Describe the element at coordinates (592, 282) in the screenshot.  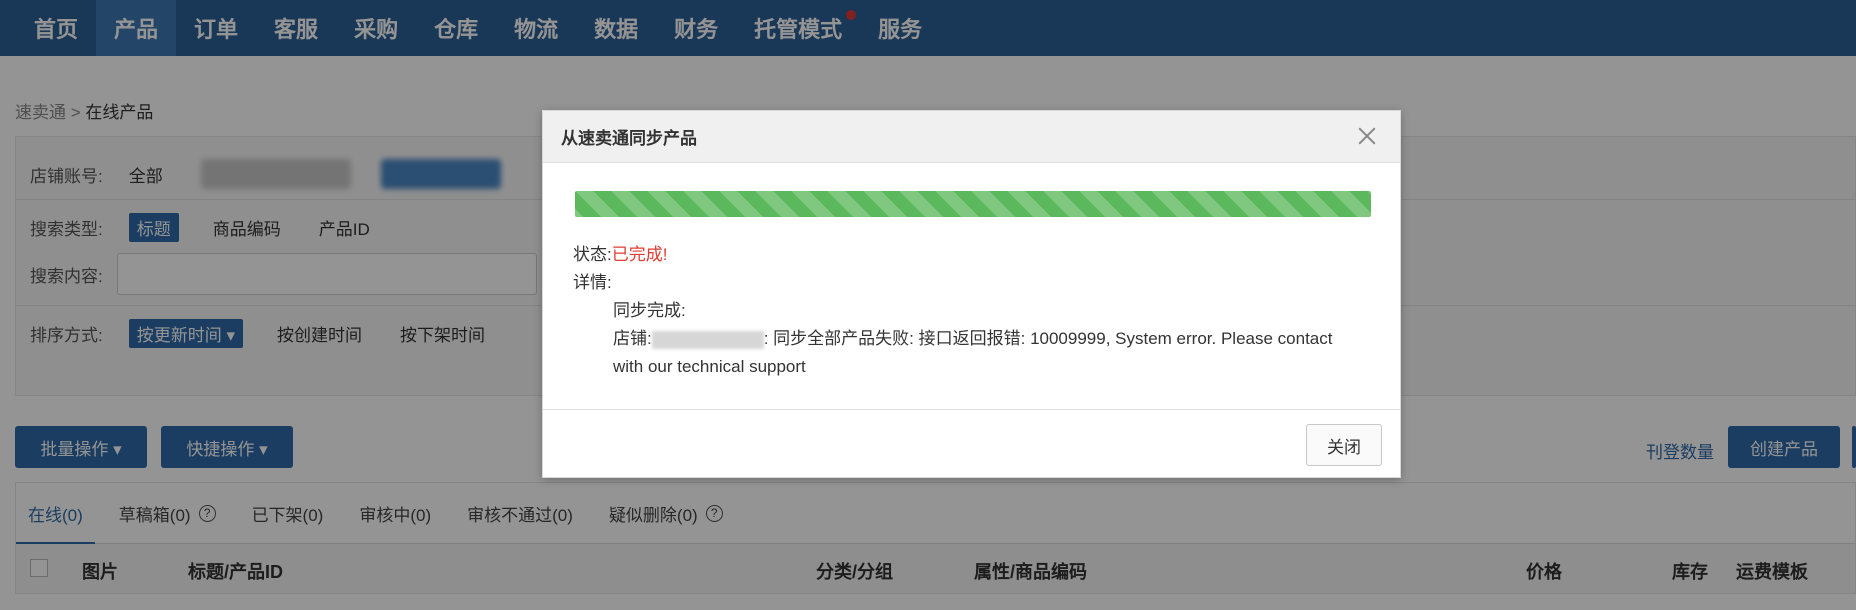
I see `detail-label: 详情:` at that location.